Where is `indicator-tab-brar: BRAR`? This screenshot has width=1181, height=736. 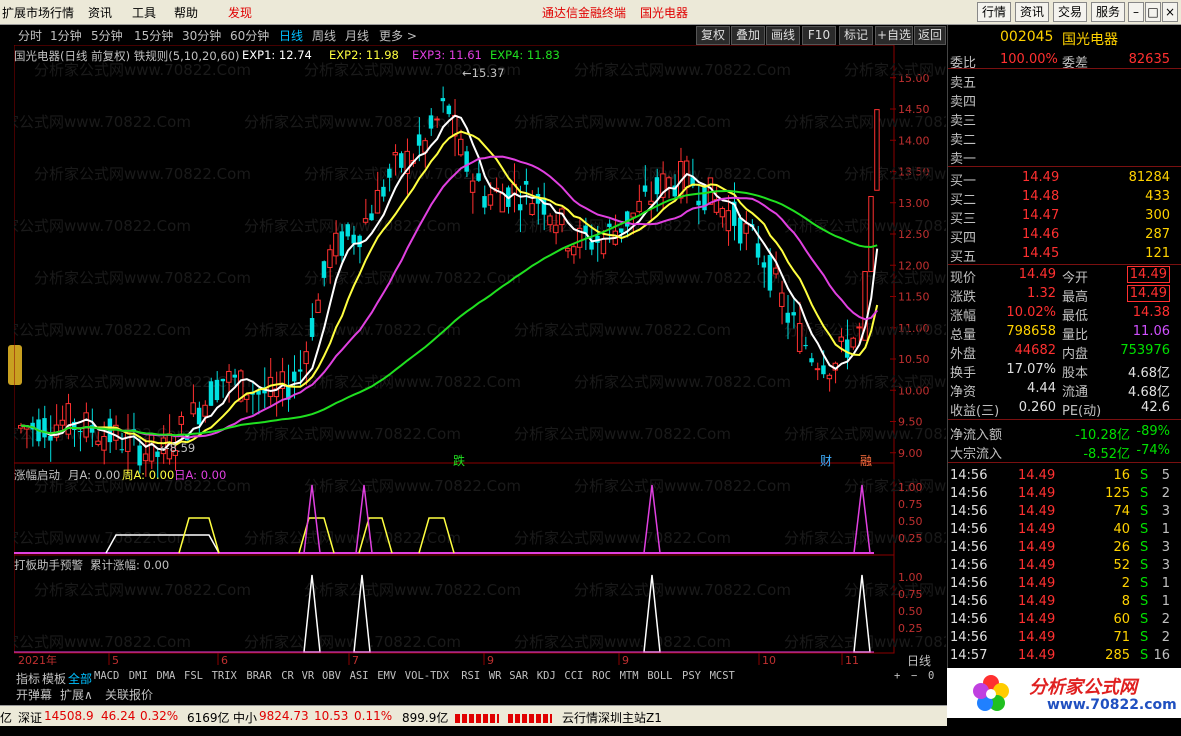
indicator-tab-brar: BRAR is located at coordinates (258, 676).